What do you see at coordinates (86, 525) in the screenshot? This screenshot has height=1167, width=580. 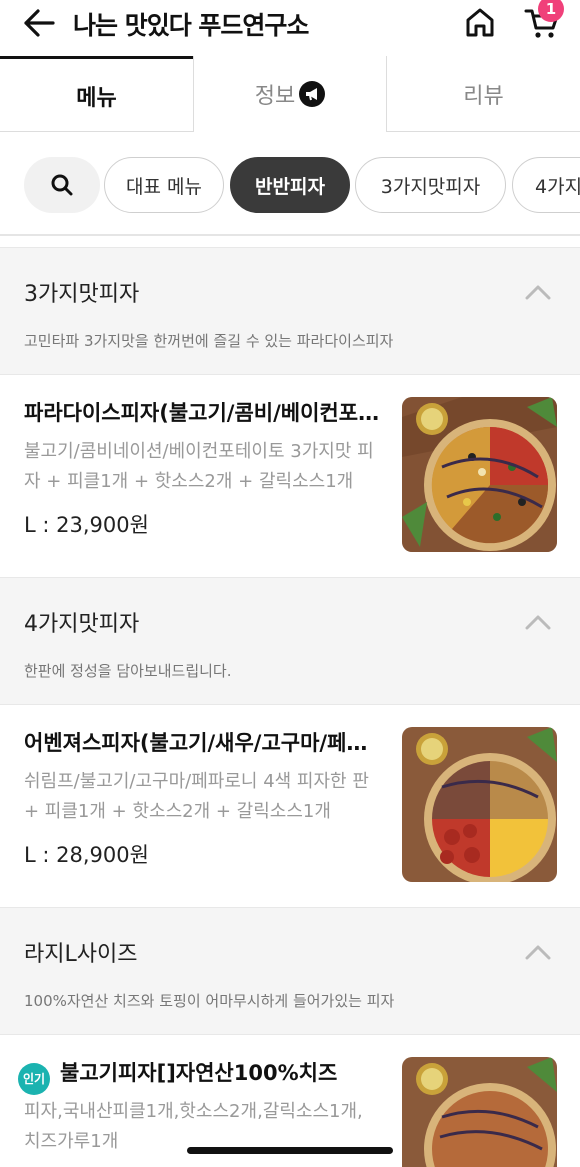 I see `menu-item-price: L : 23,900원` at bounding box center [86, 525].